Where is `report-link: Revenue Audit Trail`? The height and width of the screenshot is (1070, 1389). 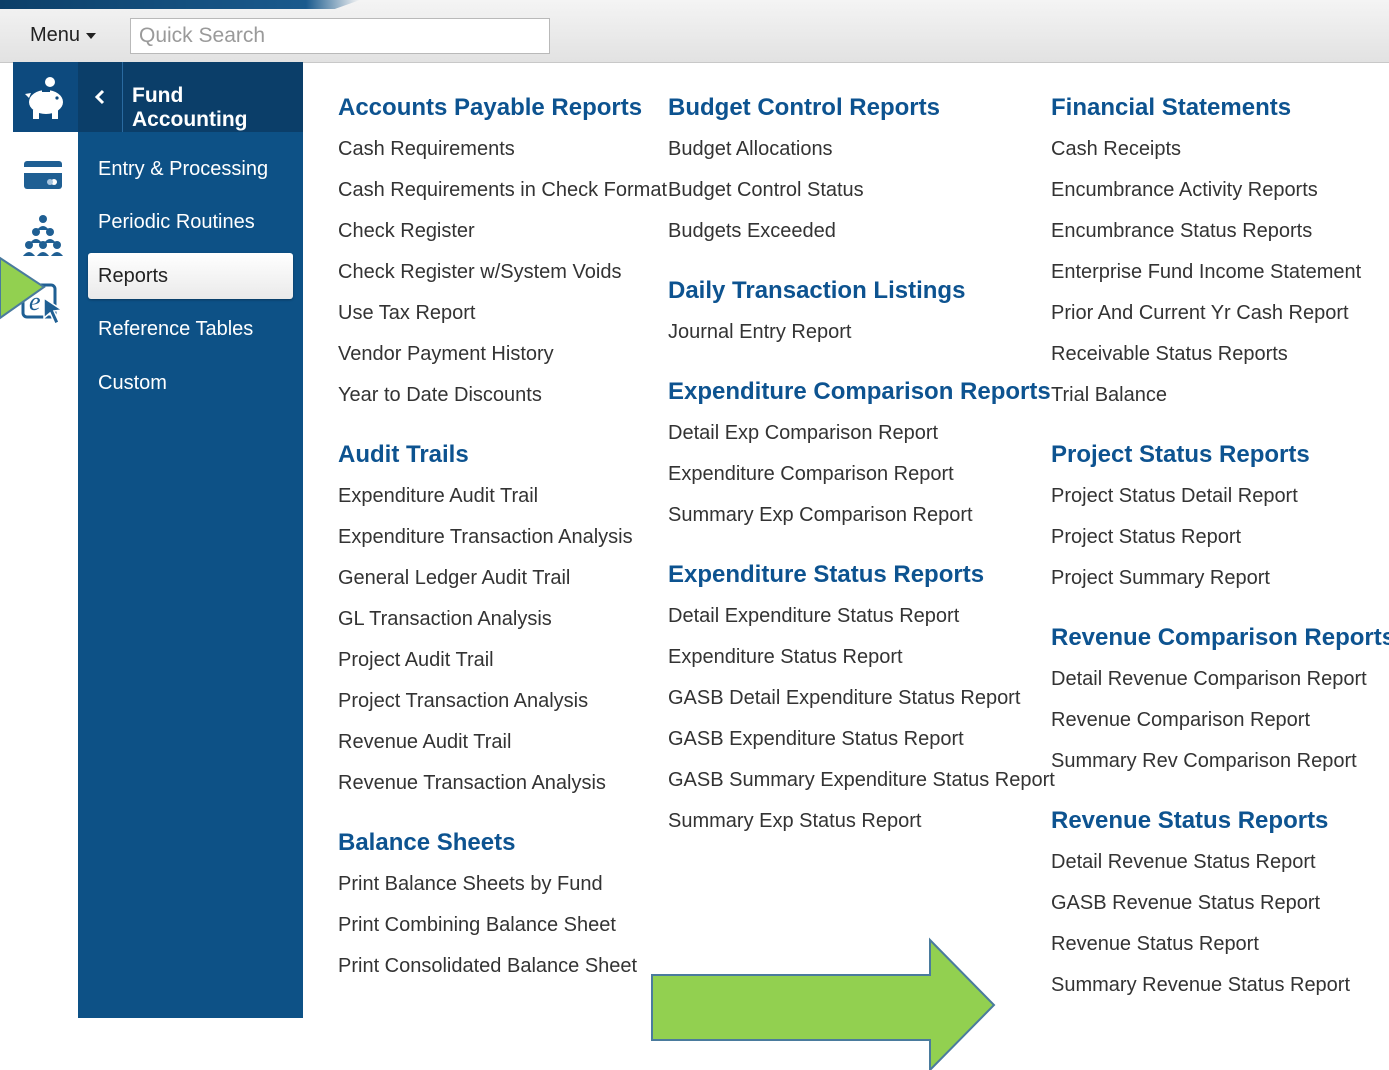
report-link: Revenue Audit Trail is located at coordinates (502, 742).